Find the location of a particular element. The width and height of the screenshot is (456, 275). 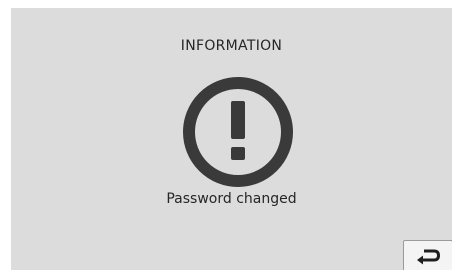

dialog-title: INFORMATION is located at coordinates (231, 46).